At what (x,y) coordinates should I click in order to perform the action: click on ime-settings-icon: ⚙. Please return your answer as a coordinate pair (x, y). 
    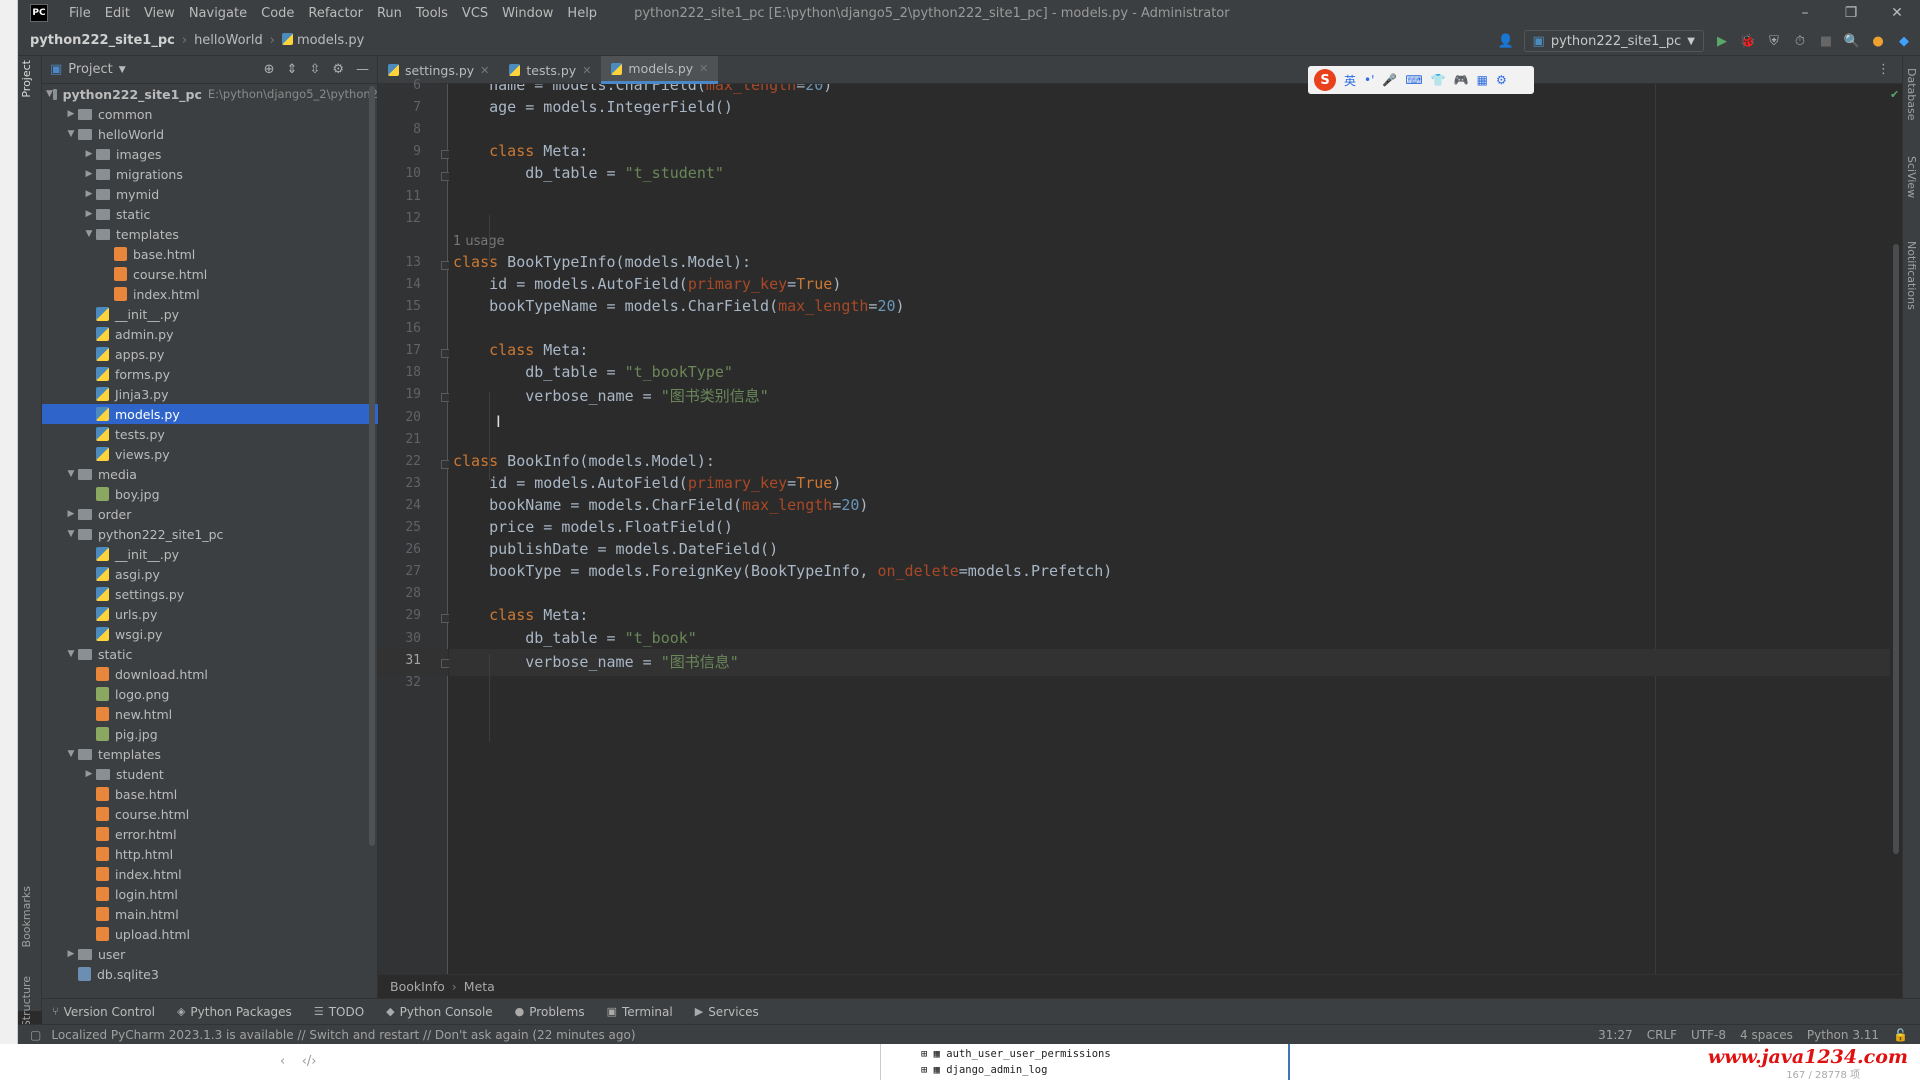
    Looking at the image, I should click on (1501, 80).